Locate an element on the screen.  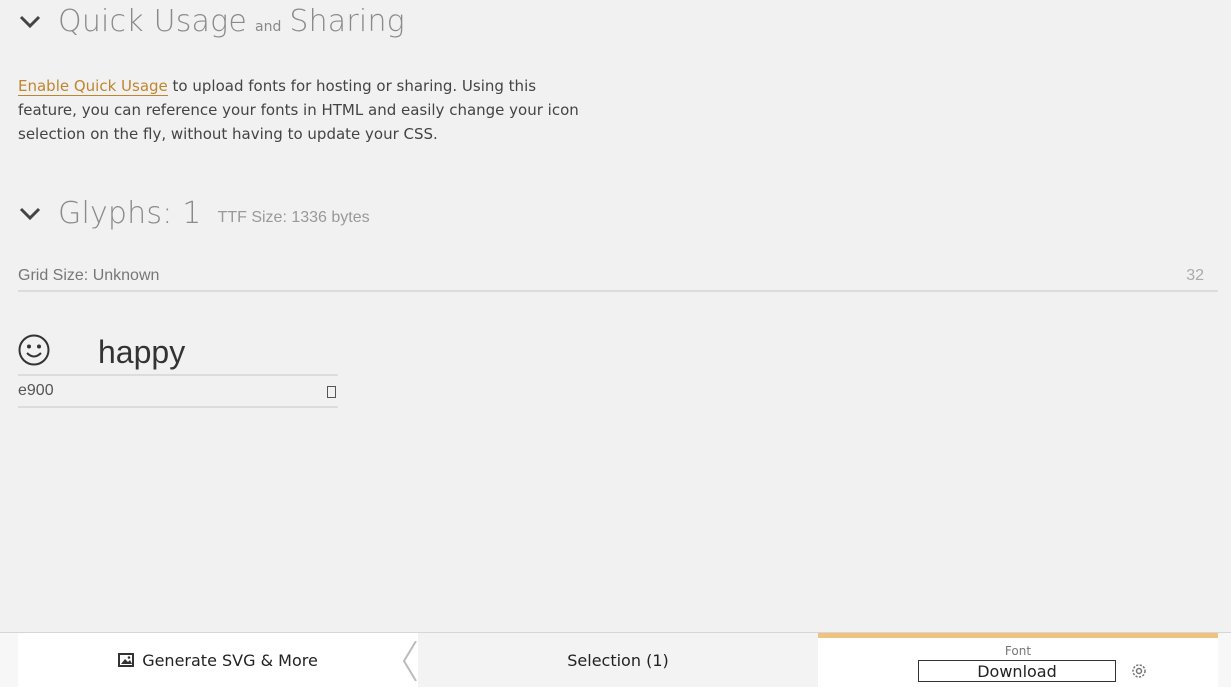
quick-usage-title-sharing: Sharing is located at coordinates (347, 21).